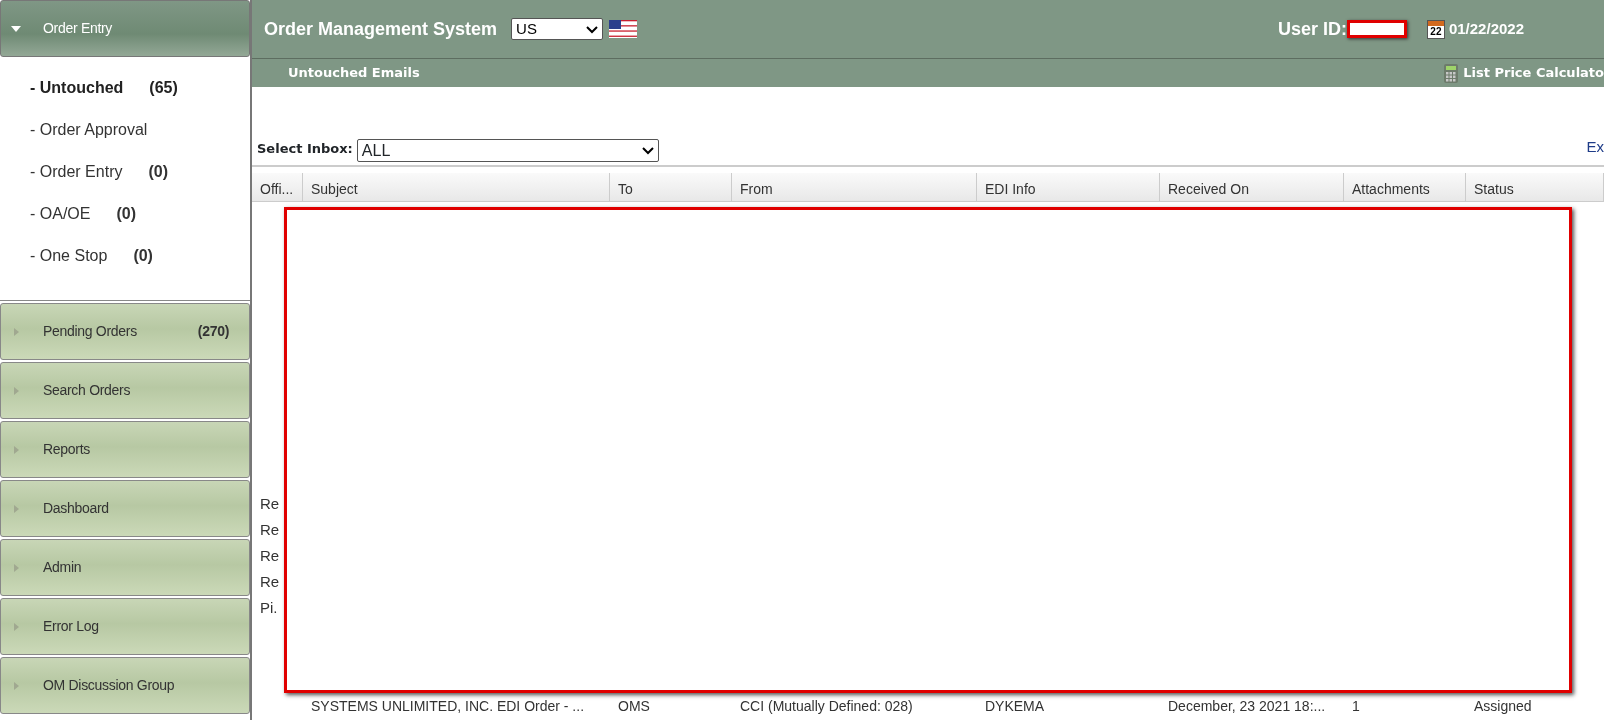 The image size is (1604, 720). Describe the element at coordinates (213, 331) in the screenshot. I see `count-label: (270)` at that location.